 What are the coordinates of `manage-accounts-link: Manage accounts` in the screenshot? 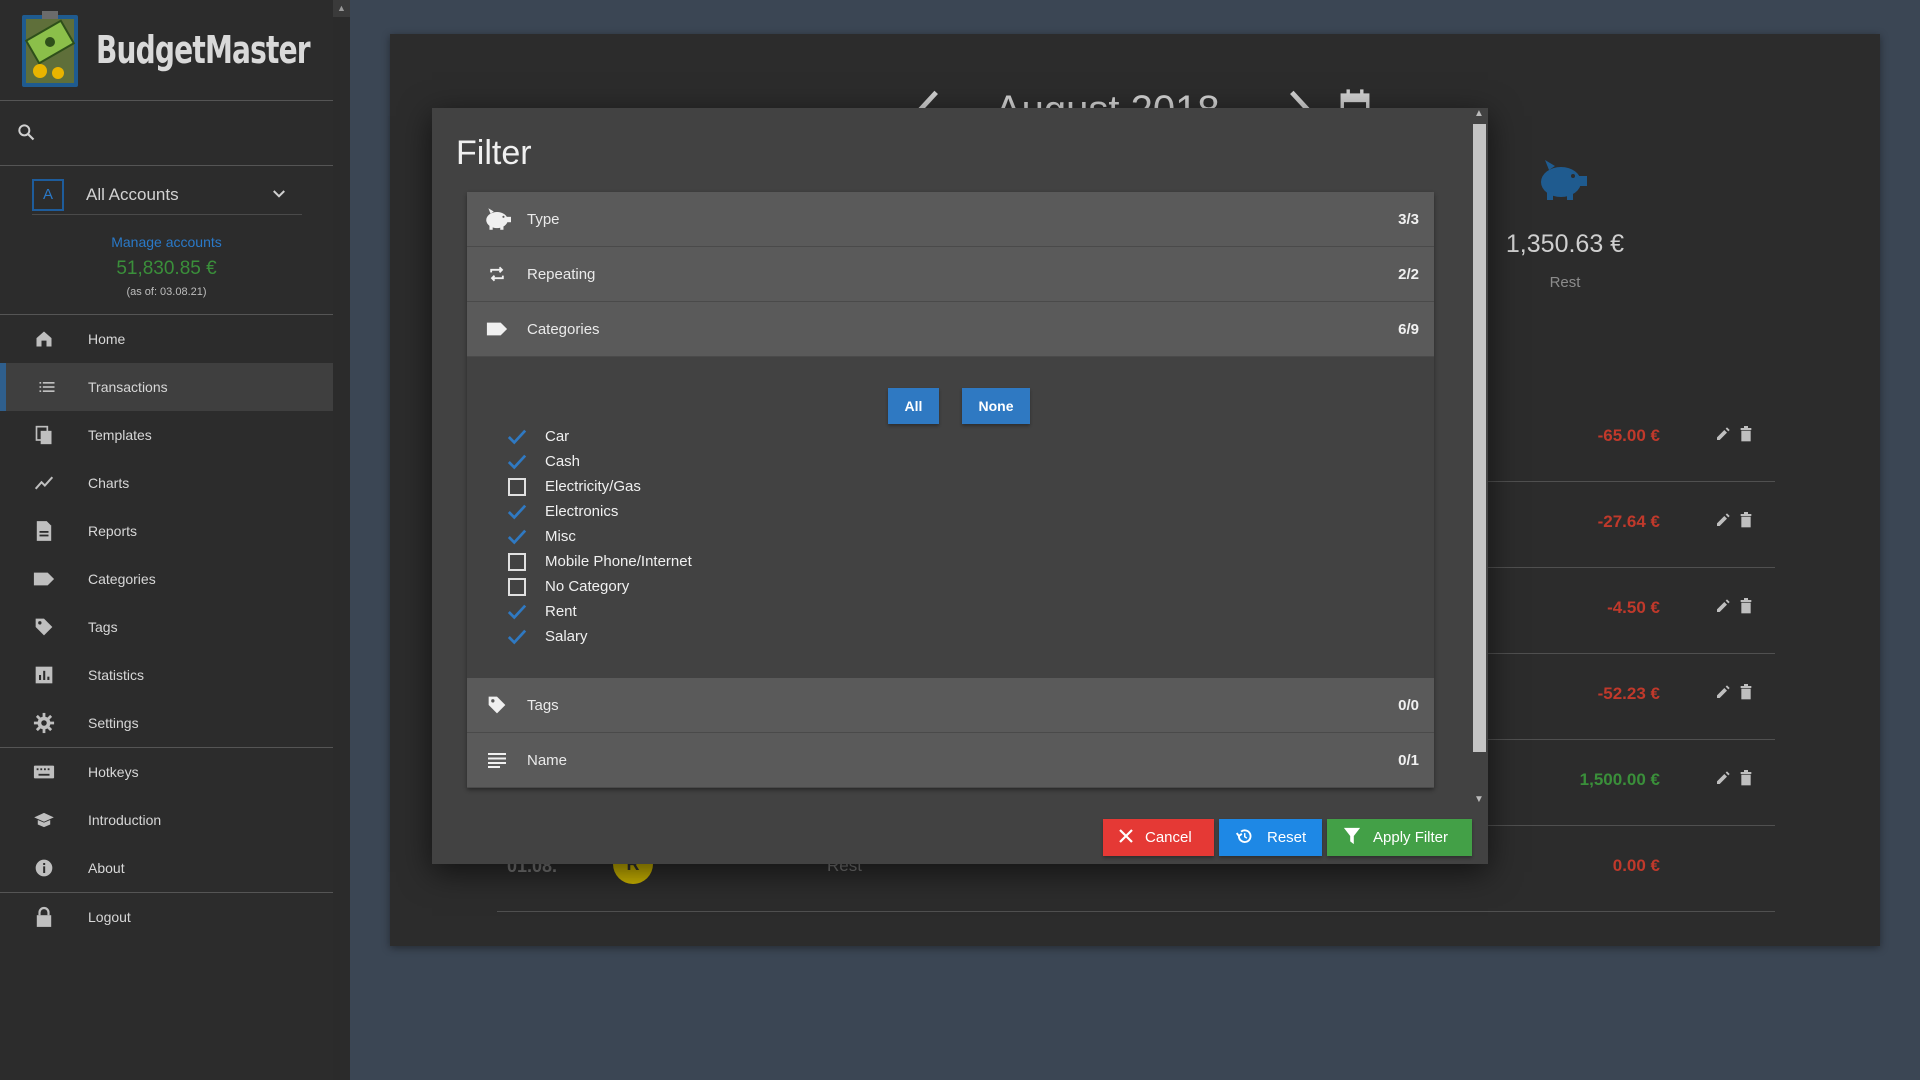 It's located at (166, 242).